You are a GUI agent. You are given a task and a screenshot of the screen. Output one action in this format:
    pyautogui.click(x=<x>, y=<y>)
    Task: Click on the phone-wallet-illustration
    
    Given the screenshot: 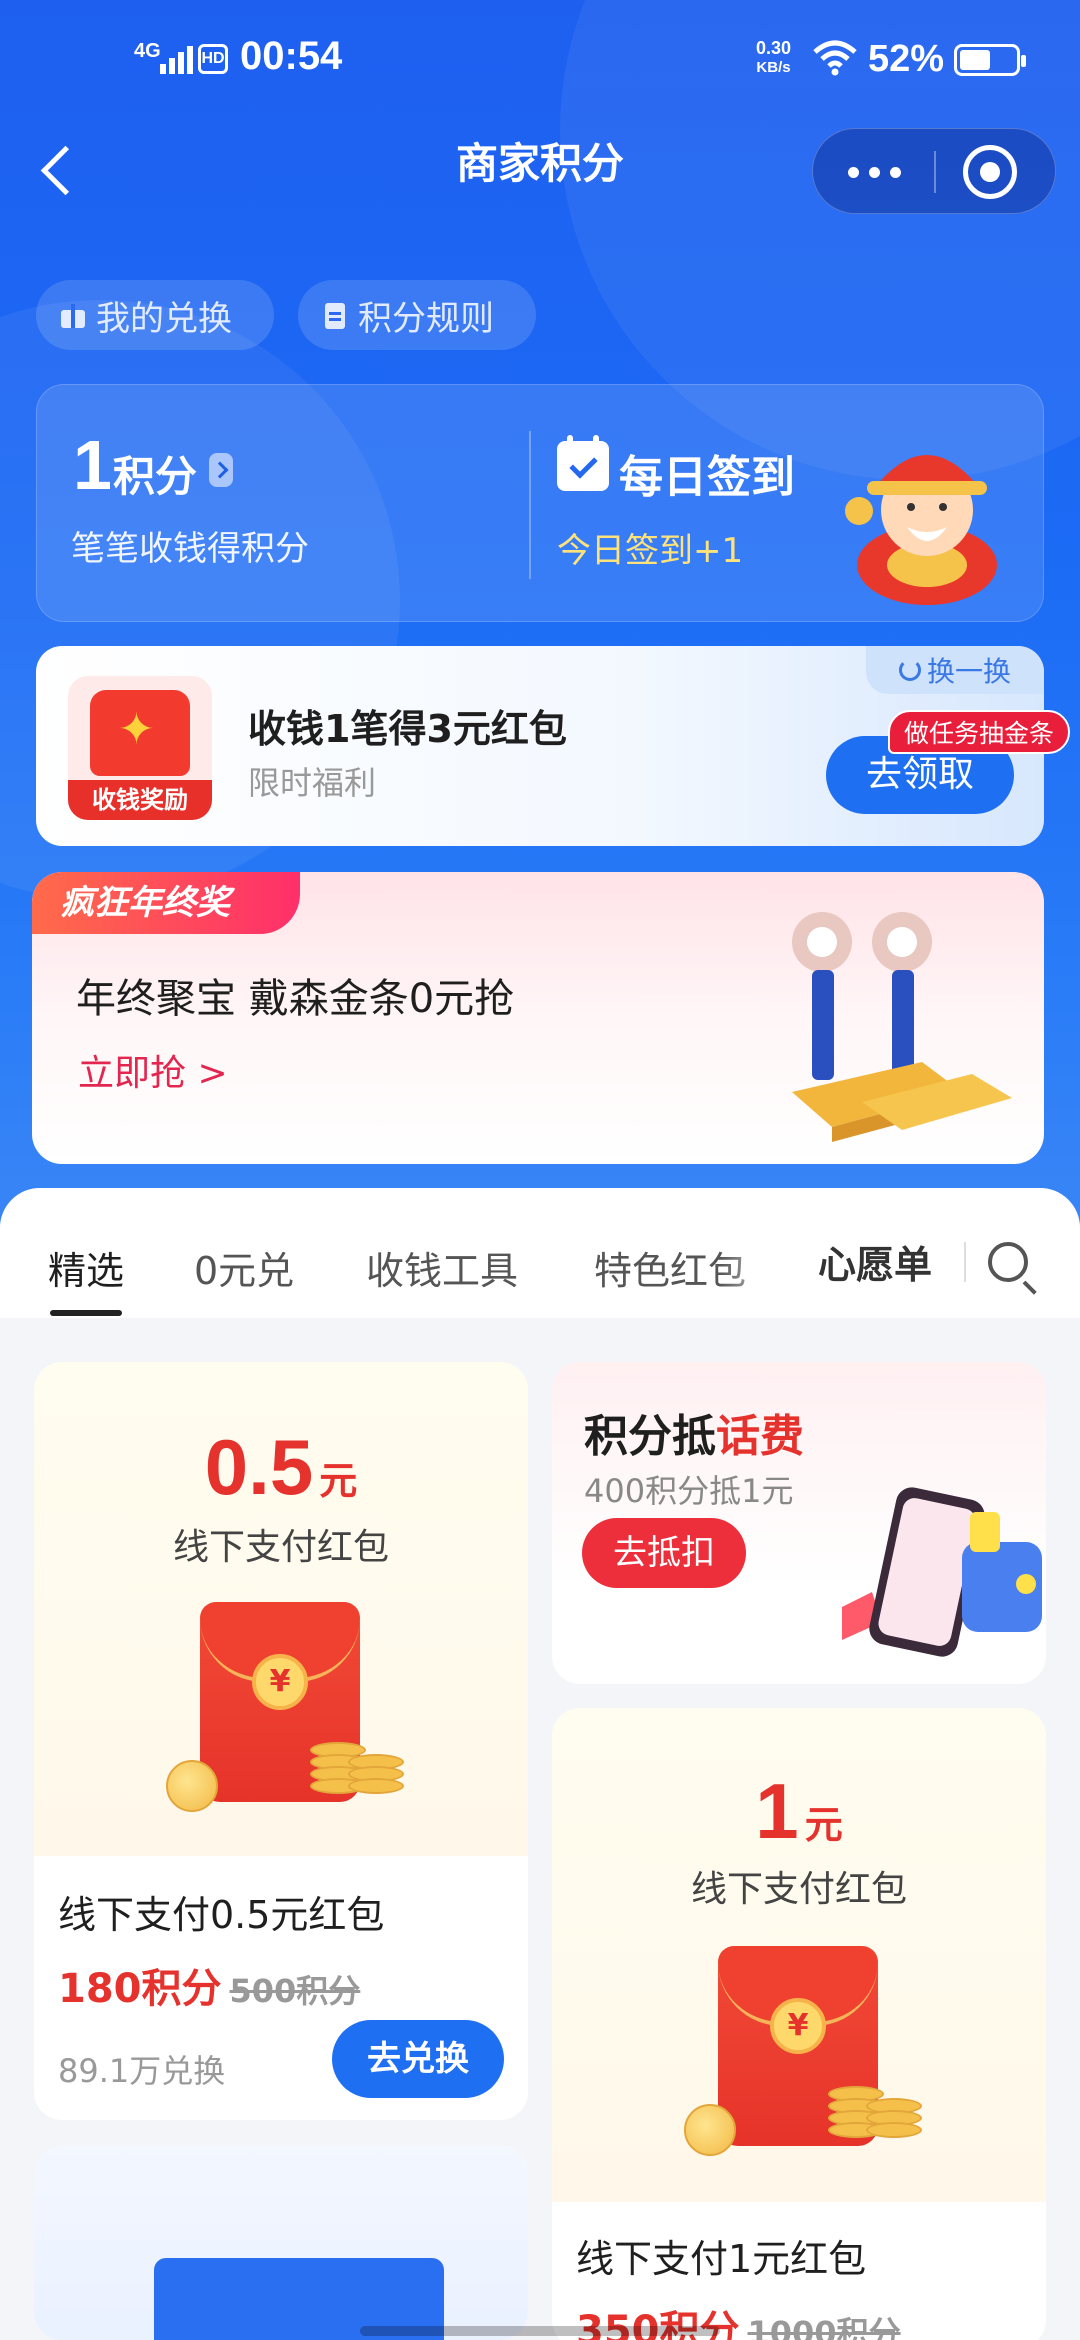 What is the action you would take?
    pyautogui.click(x=942, y=1572)
    